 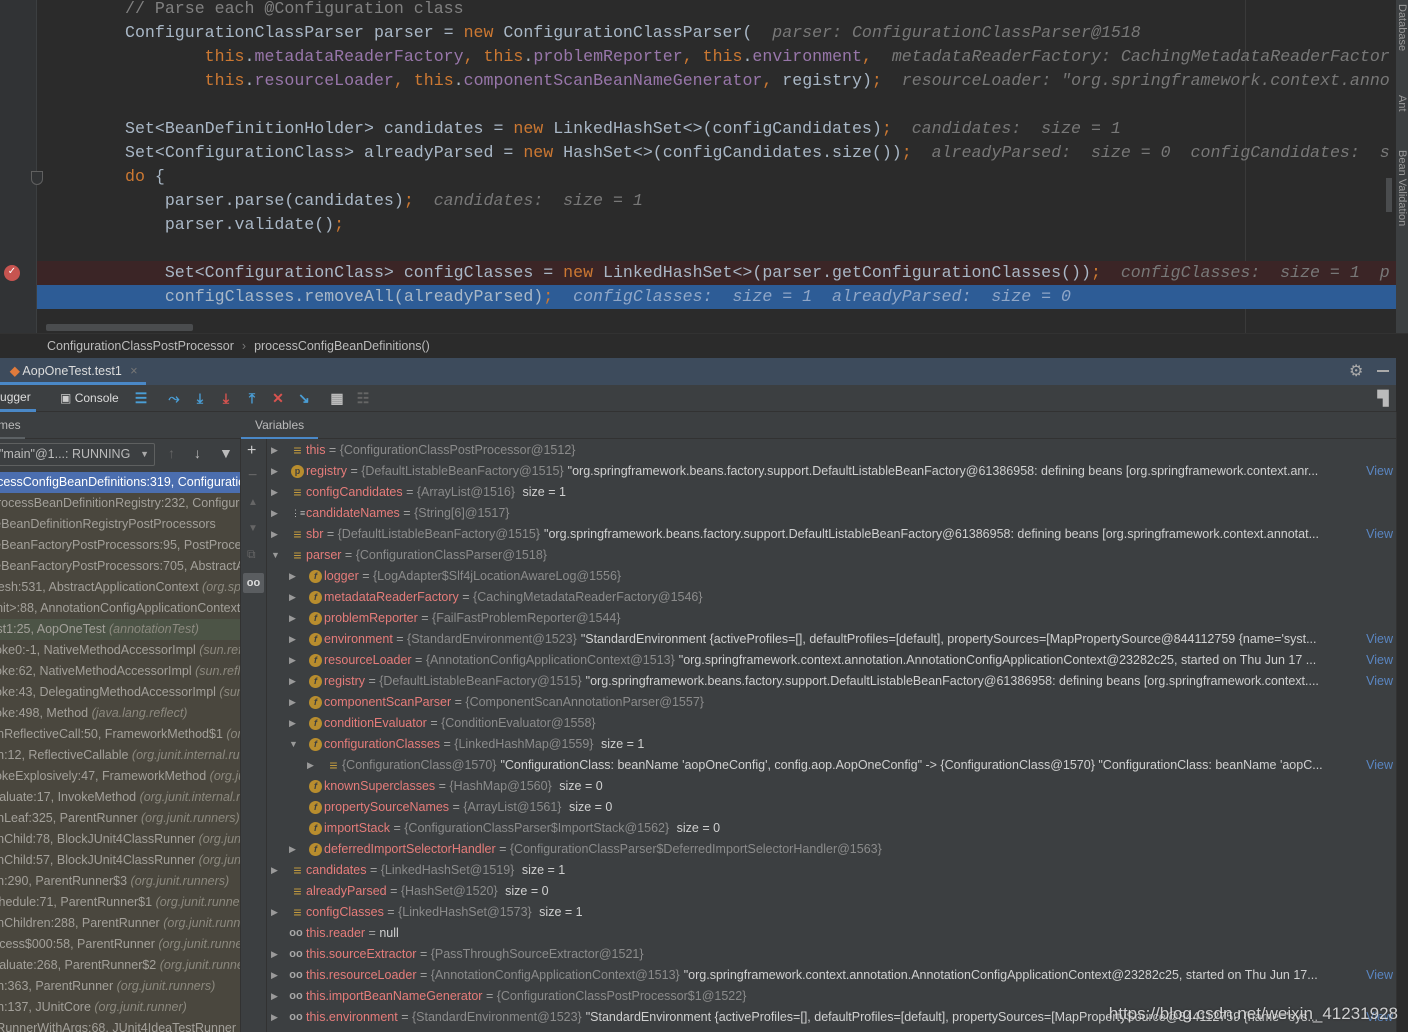 What do you see at coordinates (280, 425) in the screenshot?
I see `variables-header: Variables` at bounding box center [280, 425].